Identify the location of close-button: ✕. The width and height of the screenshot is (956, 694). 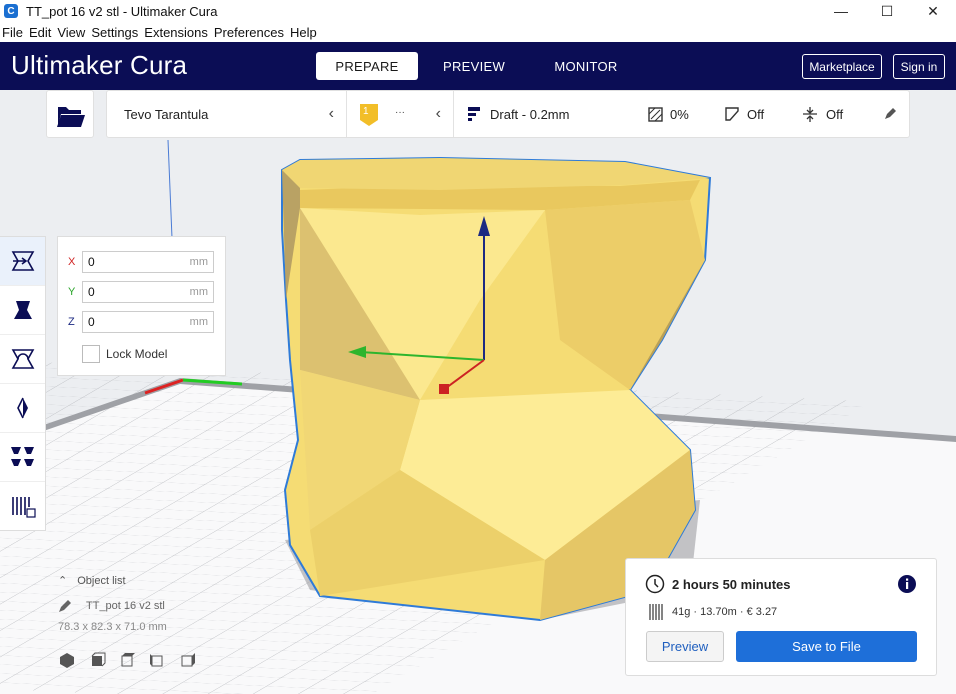
(933, 11).